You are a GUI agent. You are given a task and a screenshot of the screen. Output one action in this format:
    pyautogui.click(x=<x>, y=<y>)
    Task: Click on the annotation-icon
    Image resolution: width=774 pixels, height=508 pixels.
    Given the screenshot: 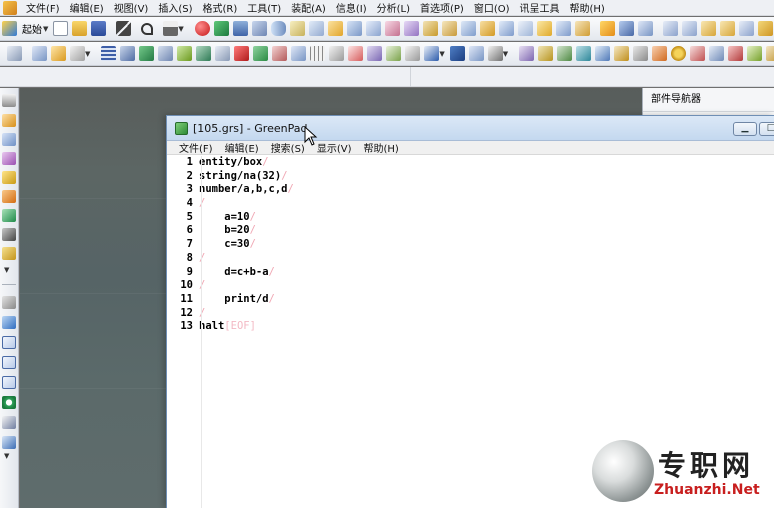 What is the action you would take?
    pyautogui.click(x=413, y=53)
    